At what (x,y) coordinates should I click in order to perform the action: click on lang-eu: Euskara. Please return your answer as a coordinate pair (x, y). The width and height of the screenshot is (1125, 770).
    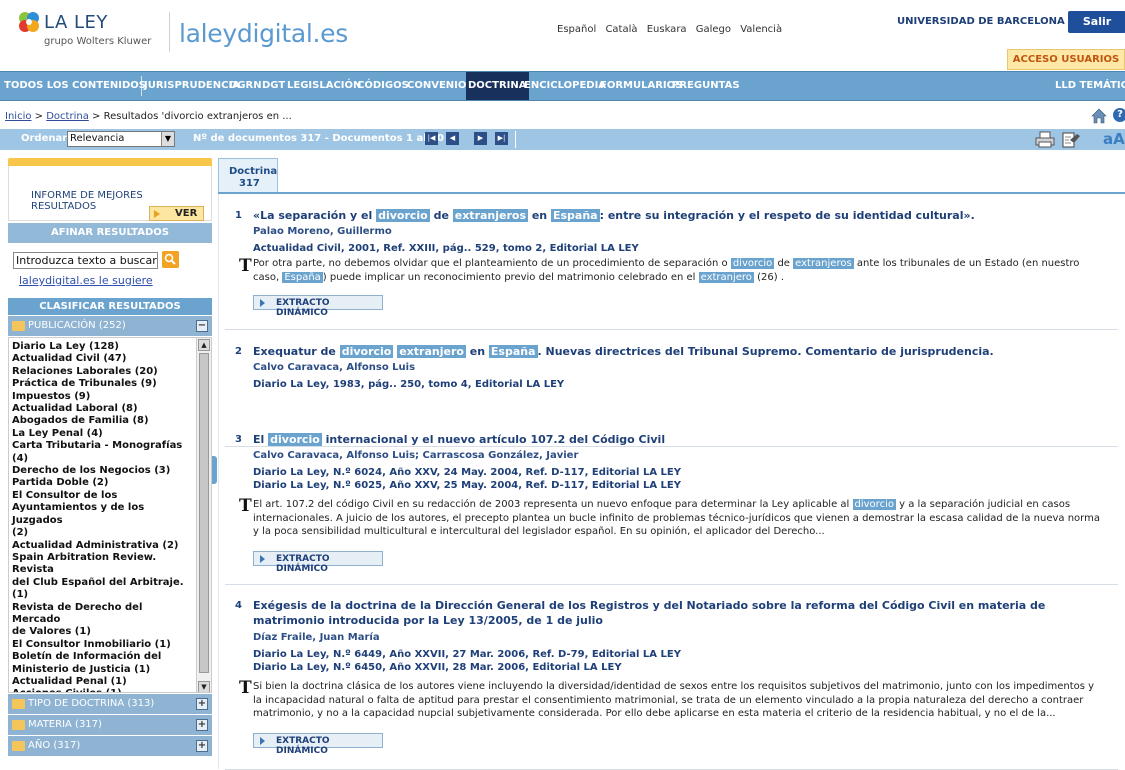
    Looking at the image, I should click on (667, 29).